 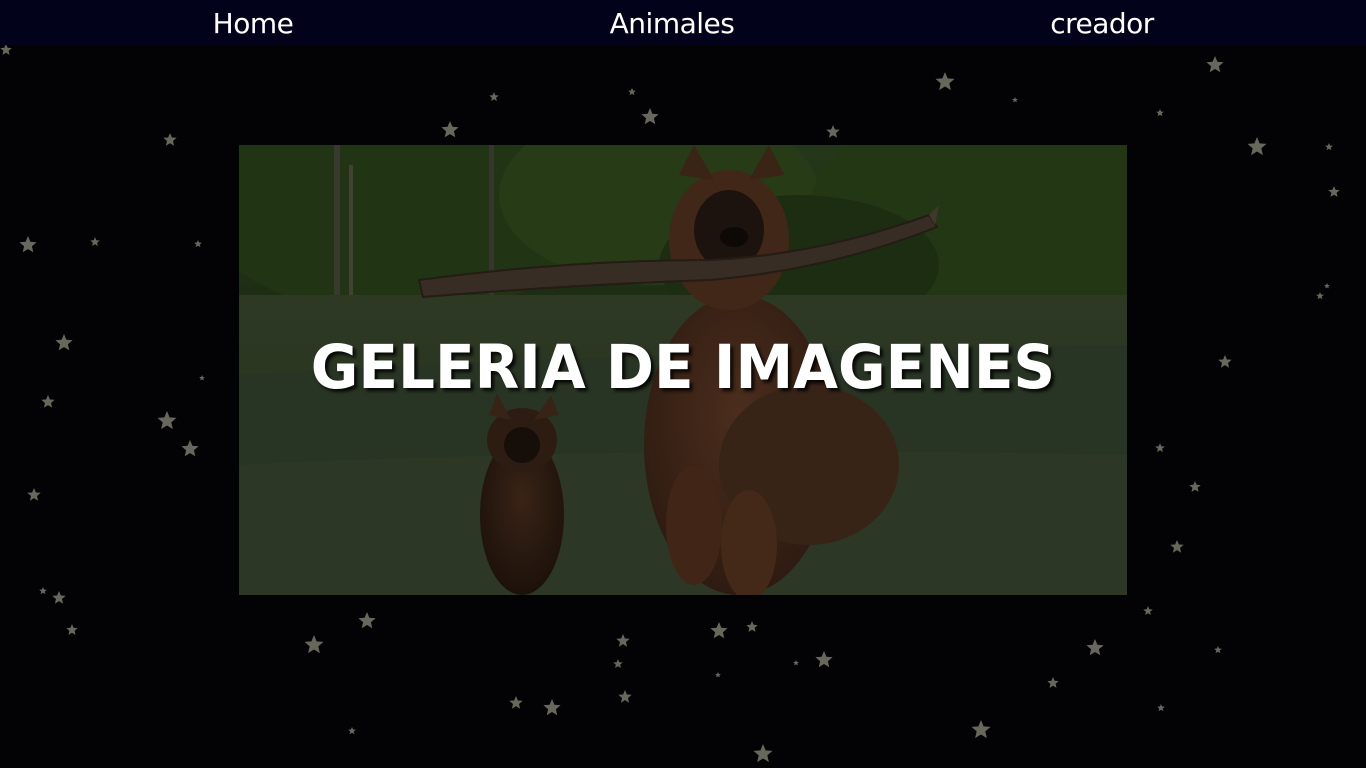 I want to click on top-navbar: Home Animales creador, so click(x=683, y=22).